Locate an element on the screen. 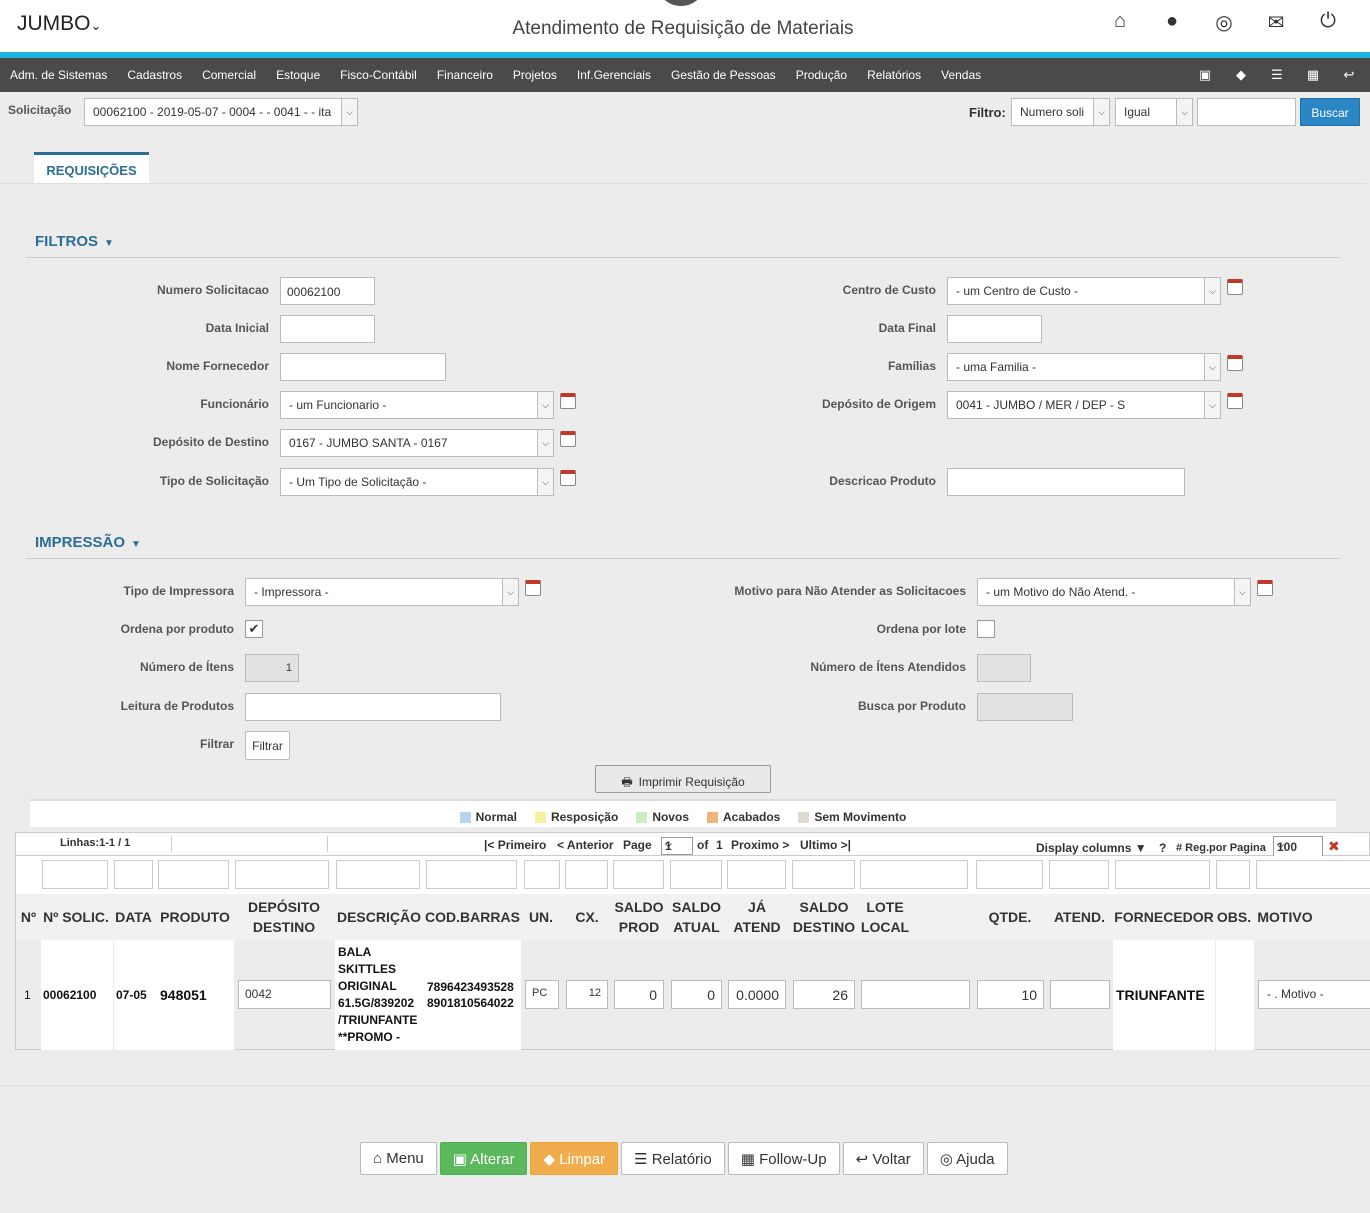  col-header-qtde: QTDE. is located at coordinates (1010, 917).